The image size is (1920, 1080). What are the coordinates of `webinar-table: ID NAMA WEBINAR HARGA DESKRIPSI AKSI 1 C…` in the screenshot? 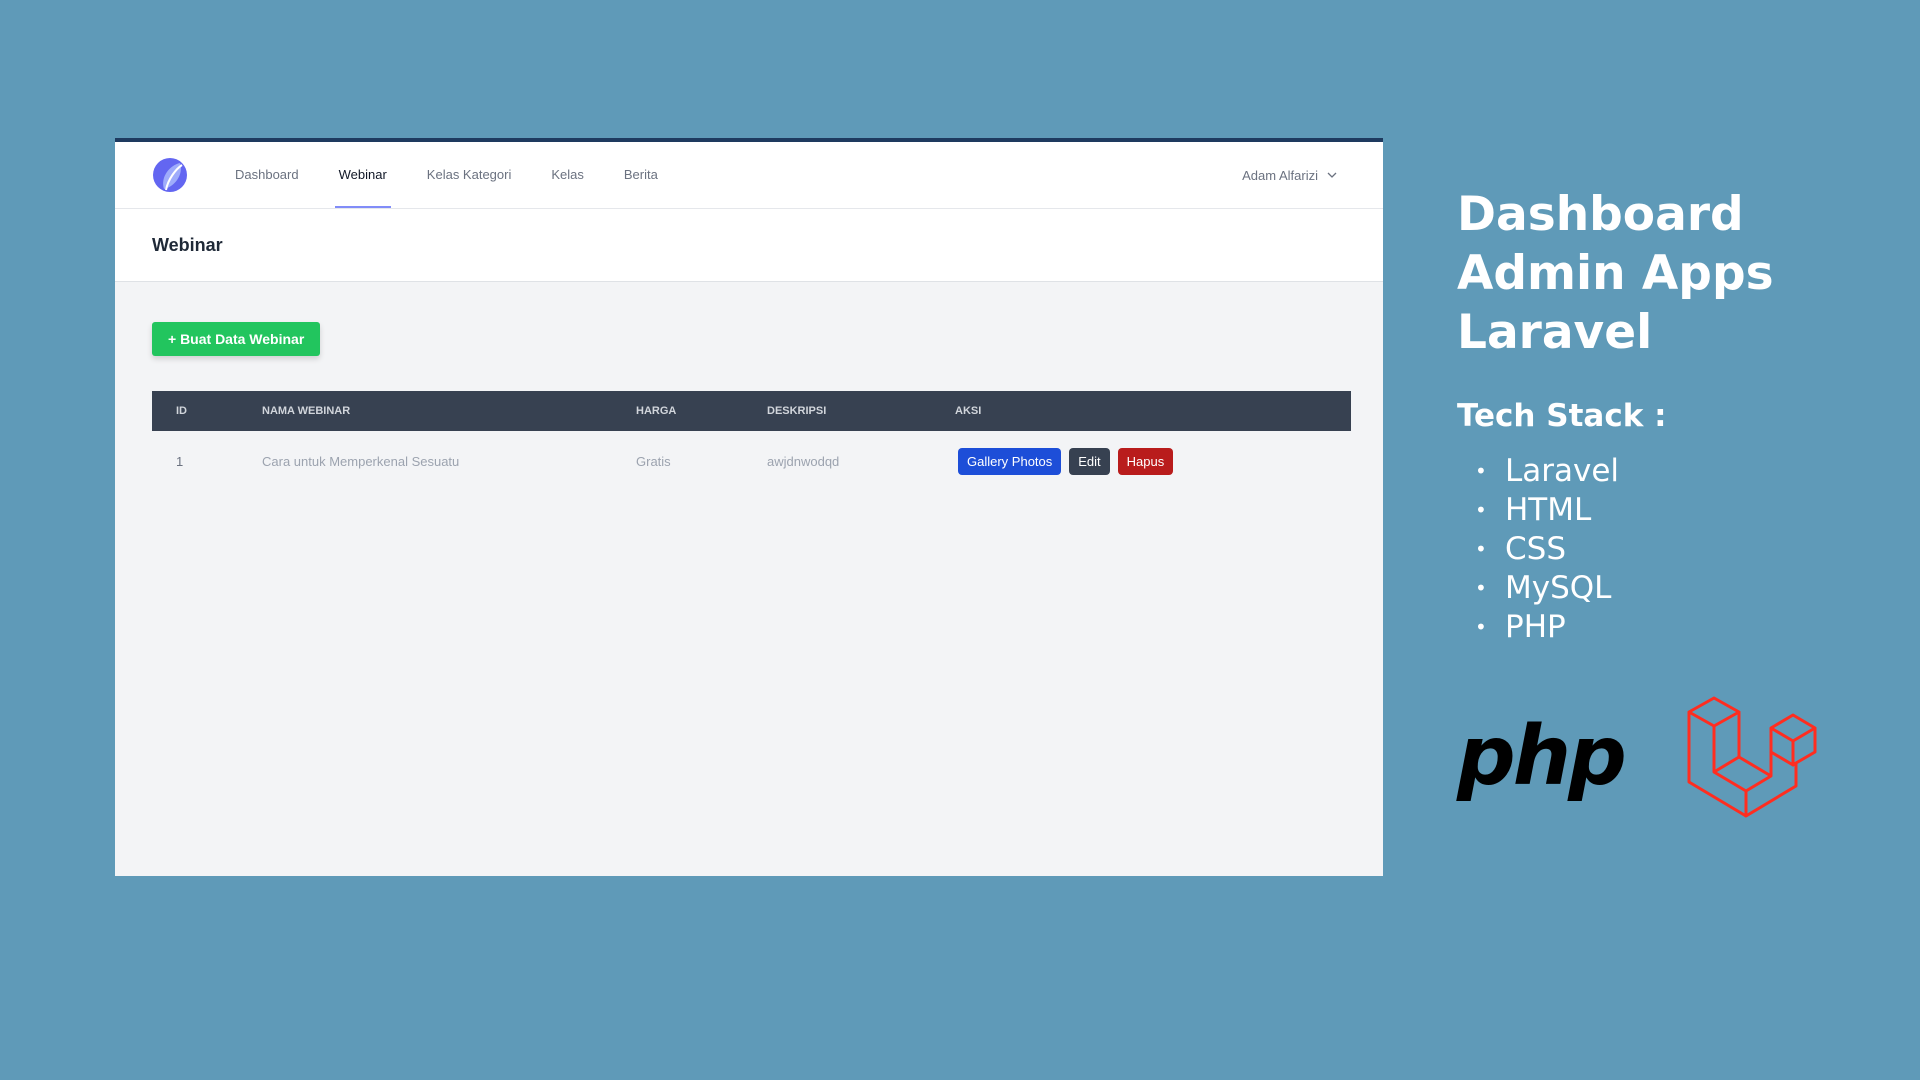 It's located at (751, 441).